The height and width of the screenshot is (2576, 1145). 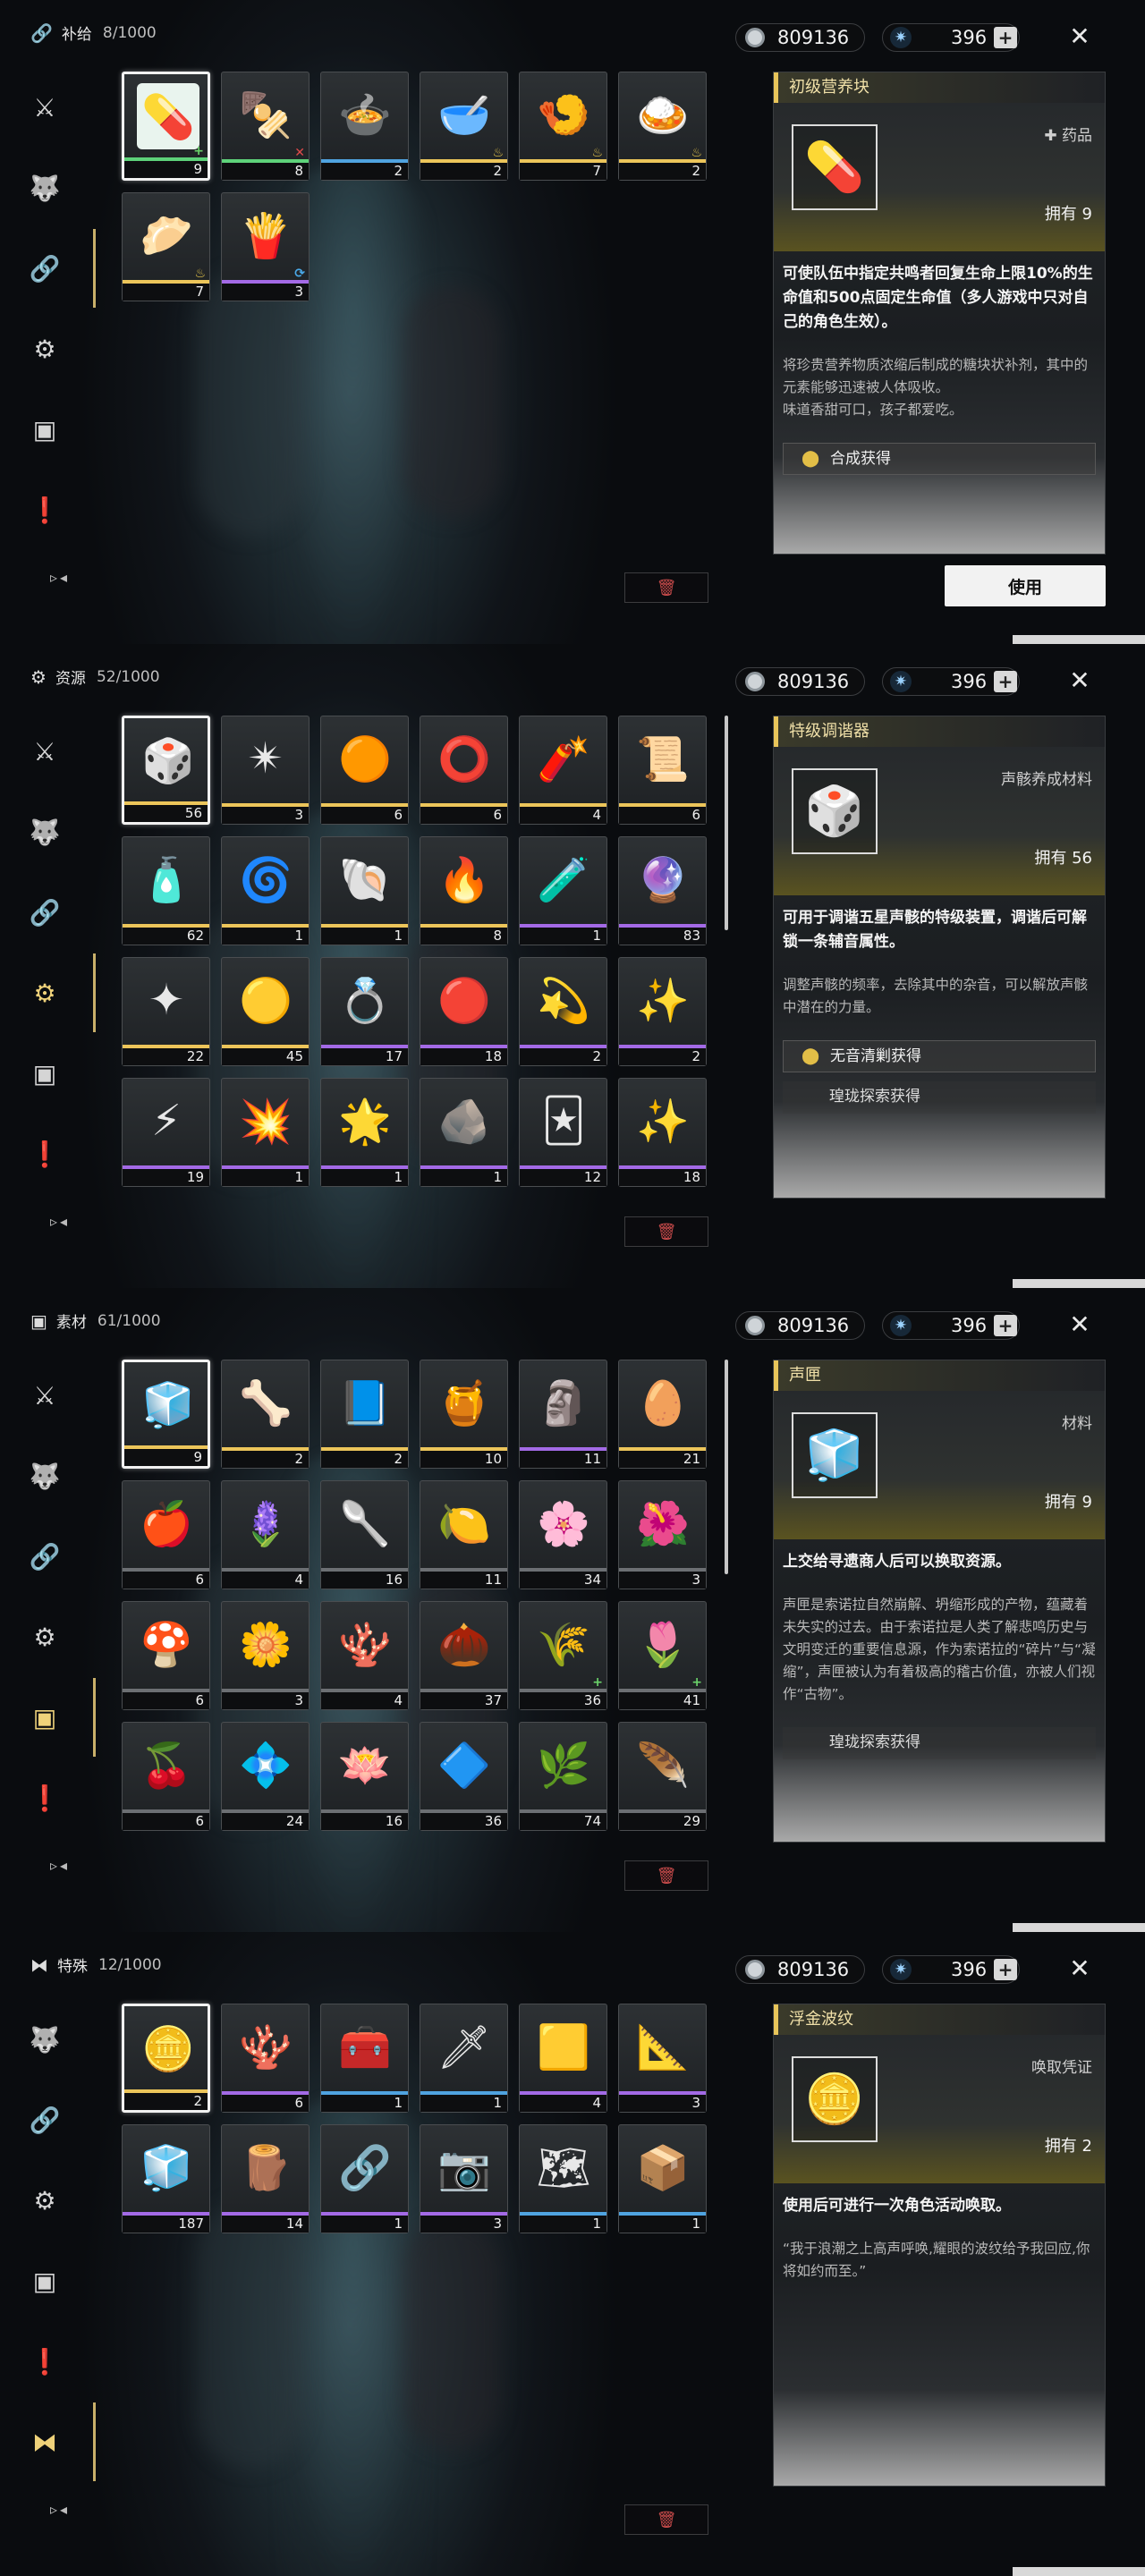 What do you see at coordinates (364, 1132) in the screenshot?
I see `item-slot: 🌟 1` at bounding box center [364, 1132].